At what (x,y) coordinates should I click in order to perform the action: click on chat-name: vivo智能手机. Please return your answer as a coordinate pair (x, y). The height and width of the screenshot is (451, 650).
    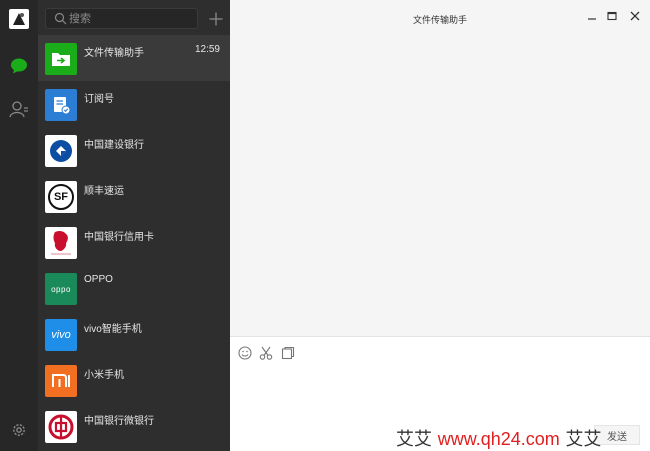
    Looking at the image, I should click on (113, 329).